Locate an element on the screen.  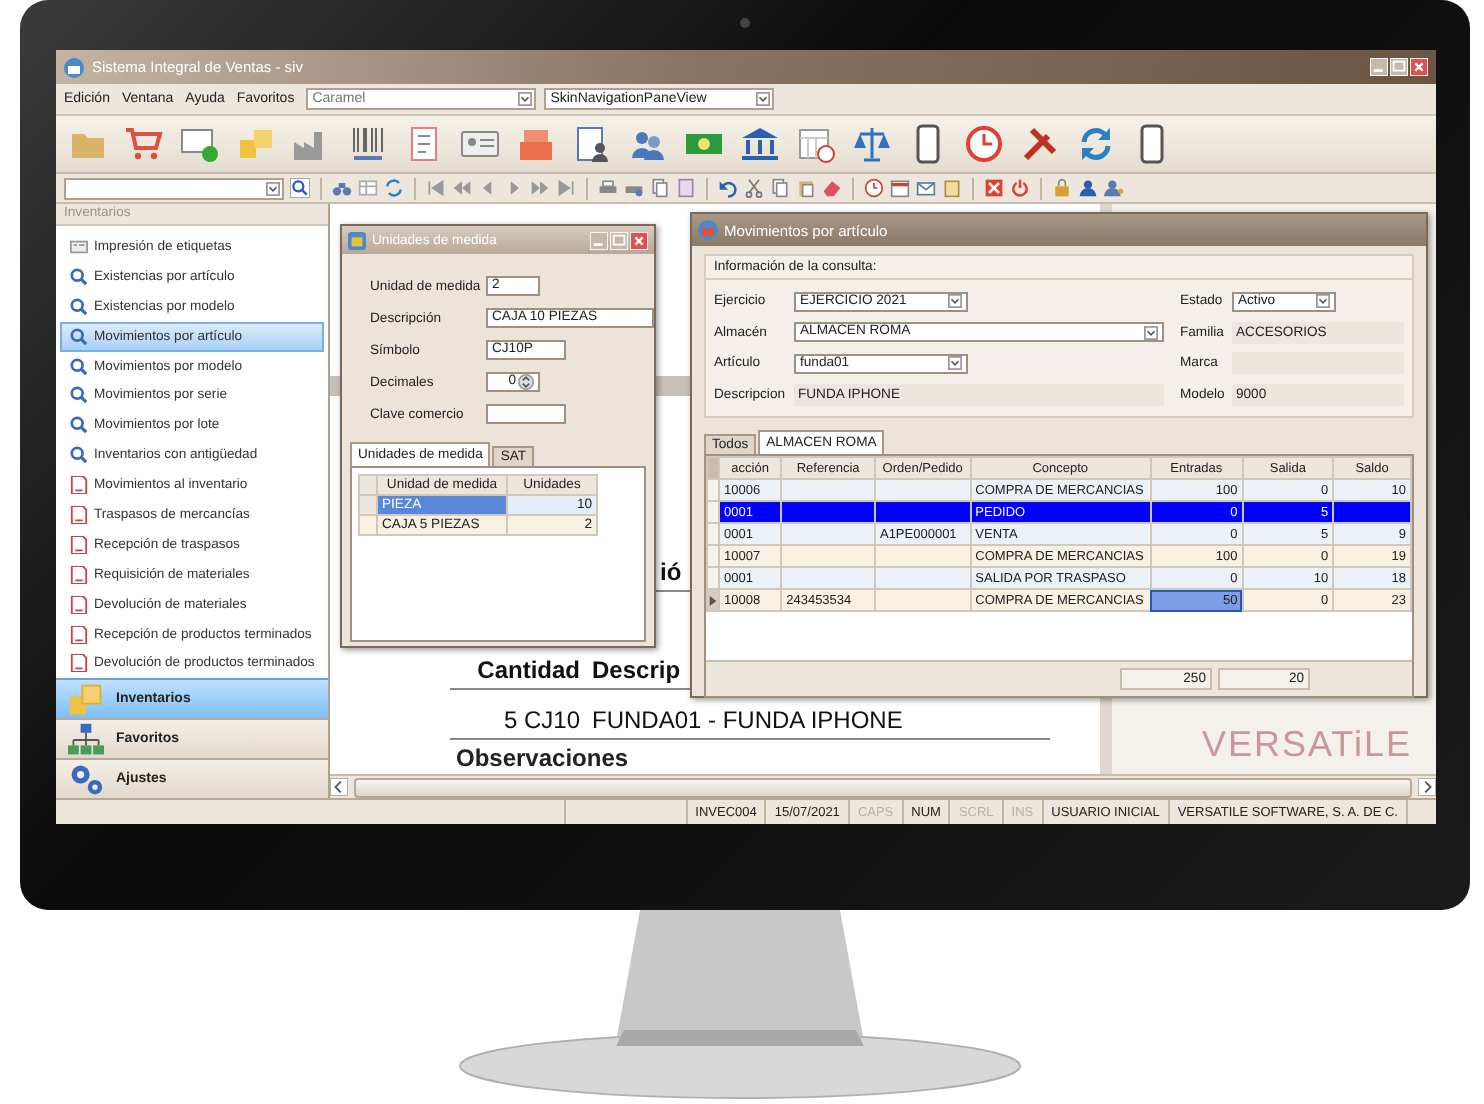
printer-icon is located at coordinates (608, 188).